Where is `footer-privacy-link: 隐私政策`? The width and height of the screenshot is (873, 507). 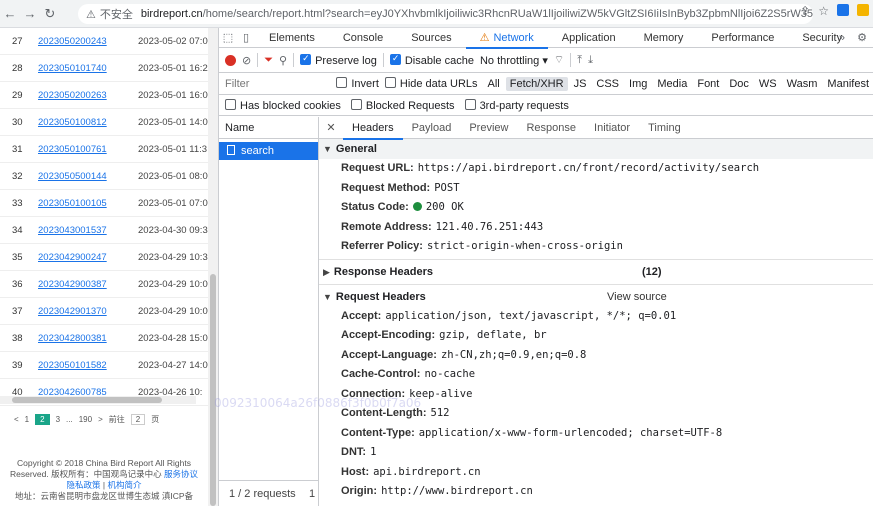
footer-privacy-link: 隐私政策 is located at coordinates (84, 485).